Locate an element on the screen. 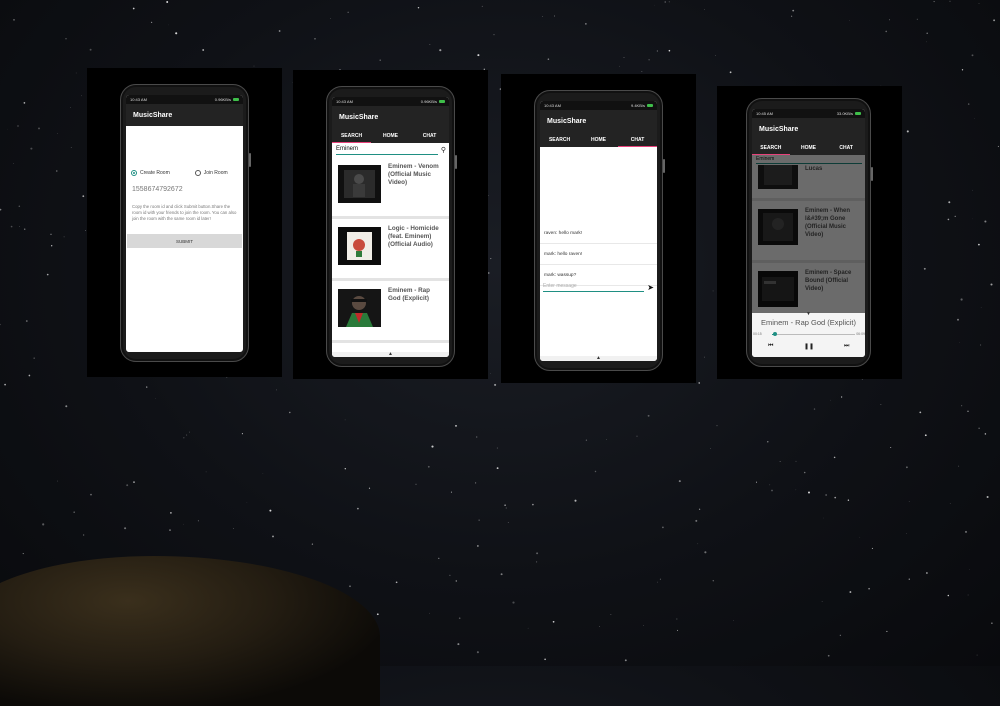  chevron-down-icon: ▼ is located at coordinates (808, 314).